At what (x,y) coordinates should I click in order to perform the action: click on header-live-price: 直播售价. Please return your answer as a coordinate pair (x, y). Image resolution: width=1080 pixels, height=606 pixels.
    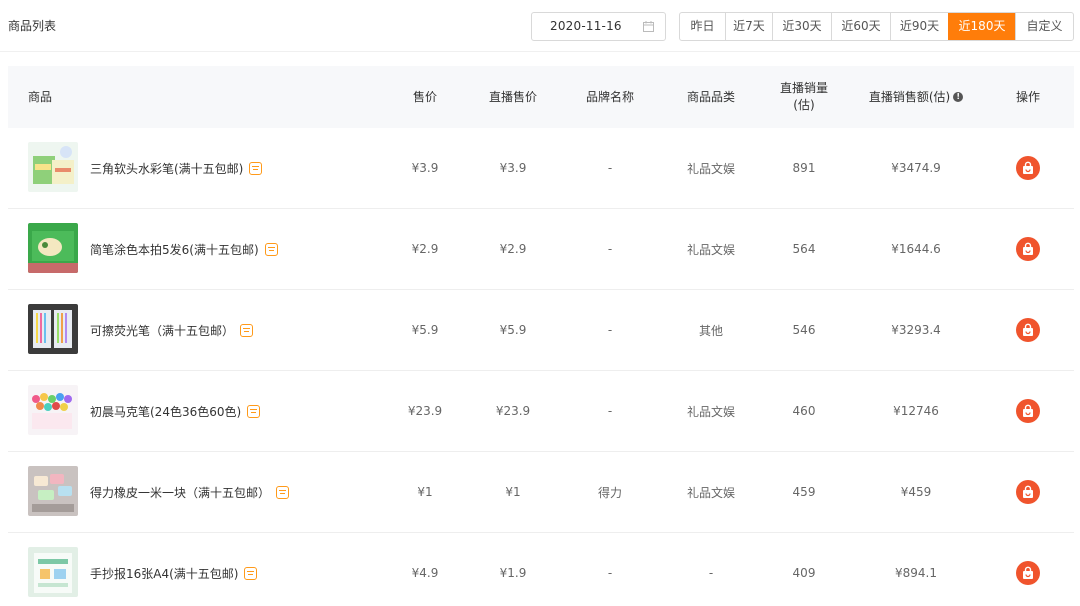
    Looking at the image, I should click on (512, 96).